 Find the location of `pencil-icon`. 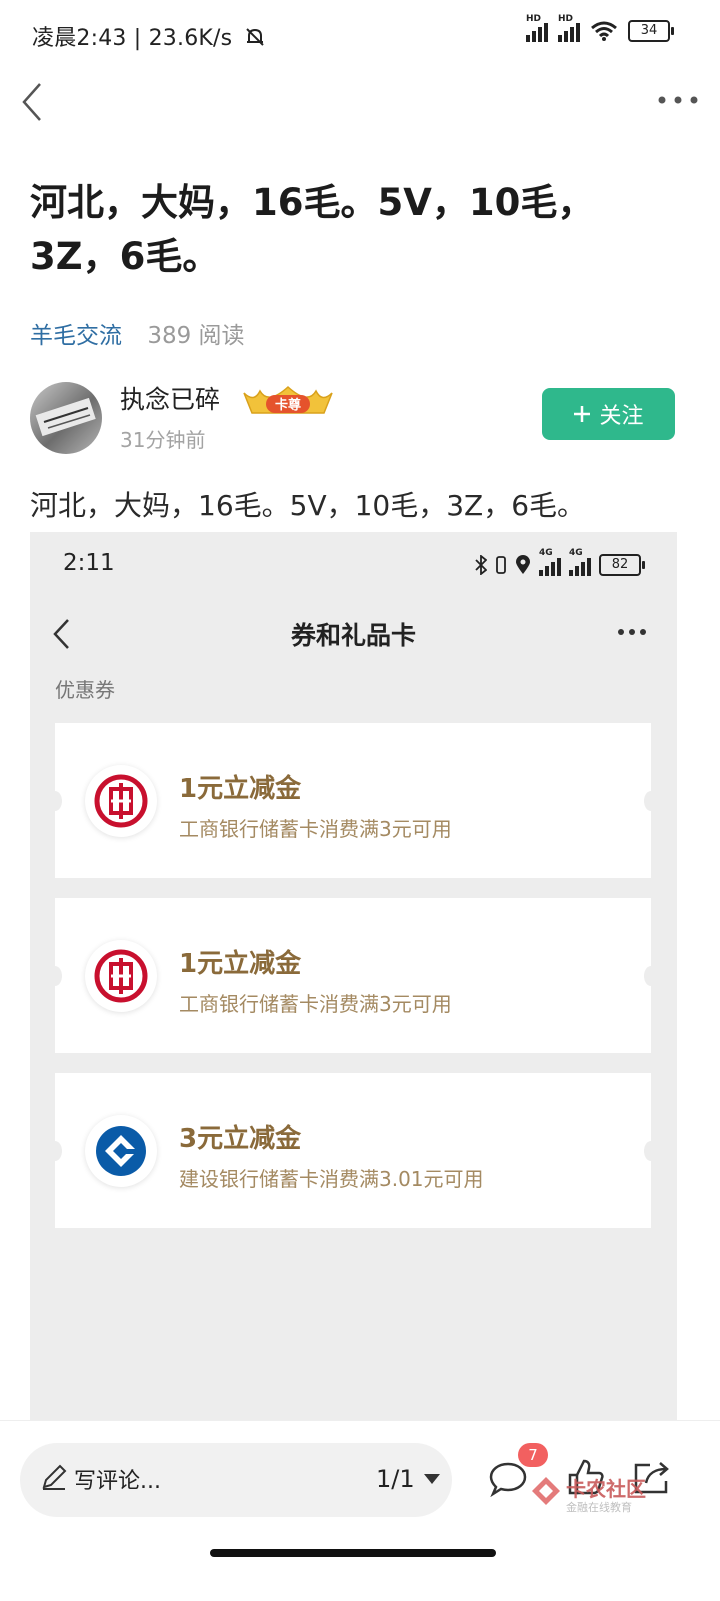

pencil-icon is located at coordinates (54, 1477).